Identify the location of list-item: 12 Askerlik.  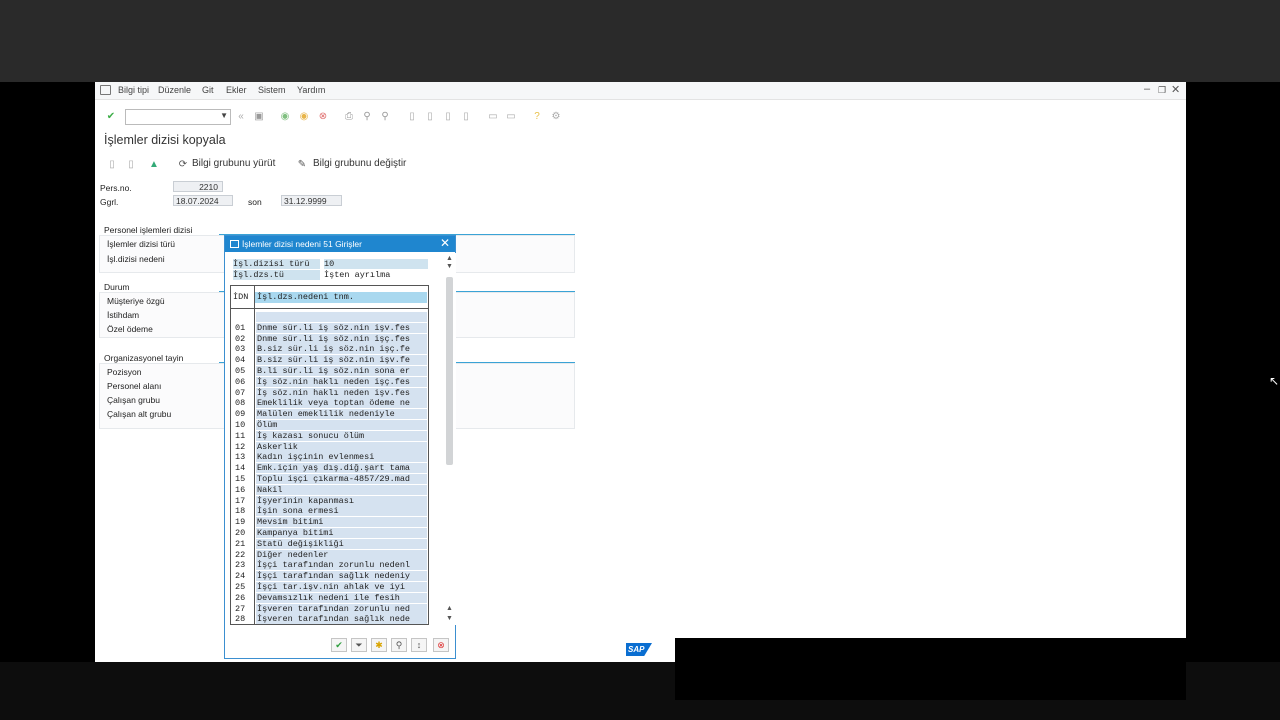
(329, 447).